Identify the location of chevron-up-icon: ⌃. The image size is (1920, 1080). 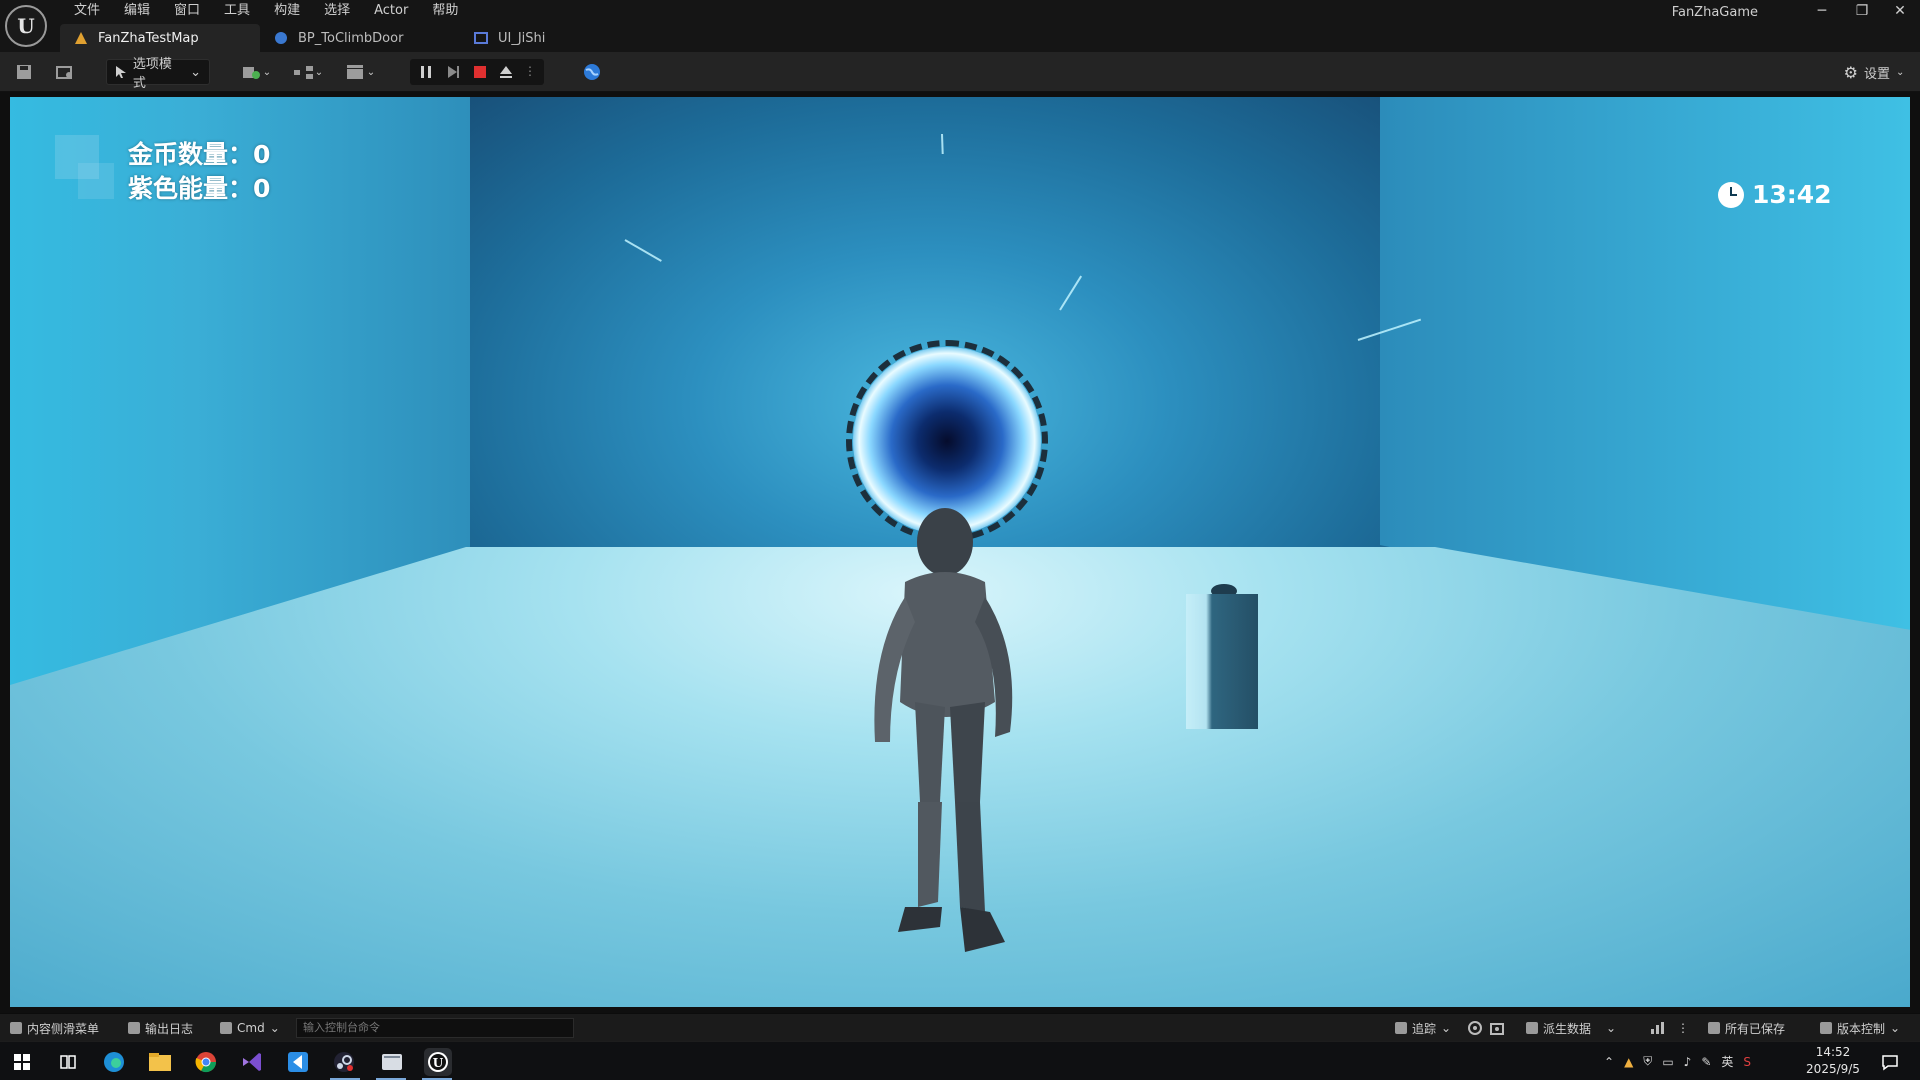
(1609, 1062).